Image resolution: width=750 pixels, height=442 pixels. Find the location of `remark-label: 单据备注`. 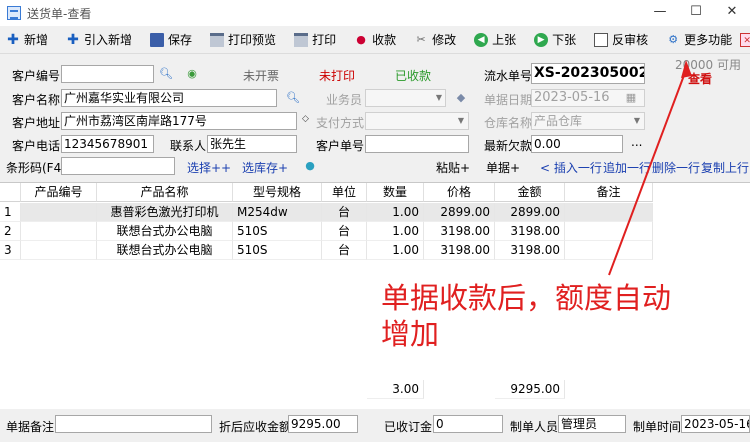

remark-label: 单据备注 is located at coordinates (30, 427).